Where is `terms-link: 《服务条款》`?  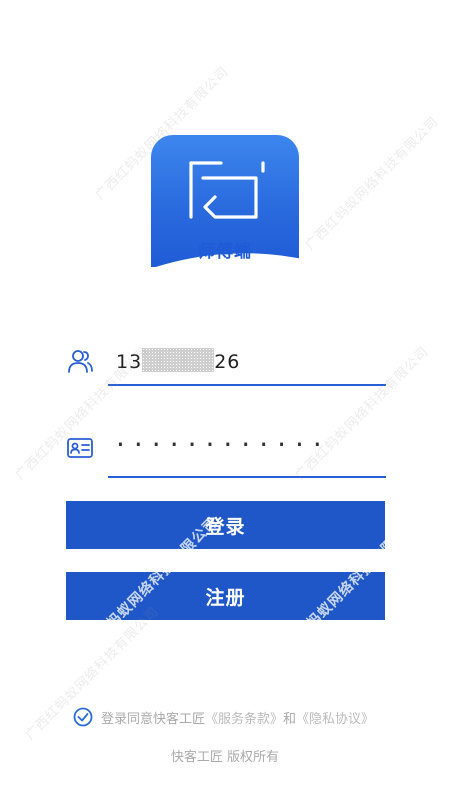
terms-link: 《服务条款》 is located at coordinates (244, 719).